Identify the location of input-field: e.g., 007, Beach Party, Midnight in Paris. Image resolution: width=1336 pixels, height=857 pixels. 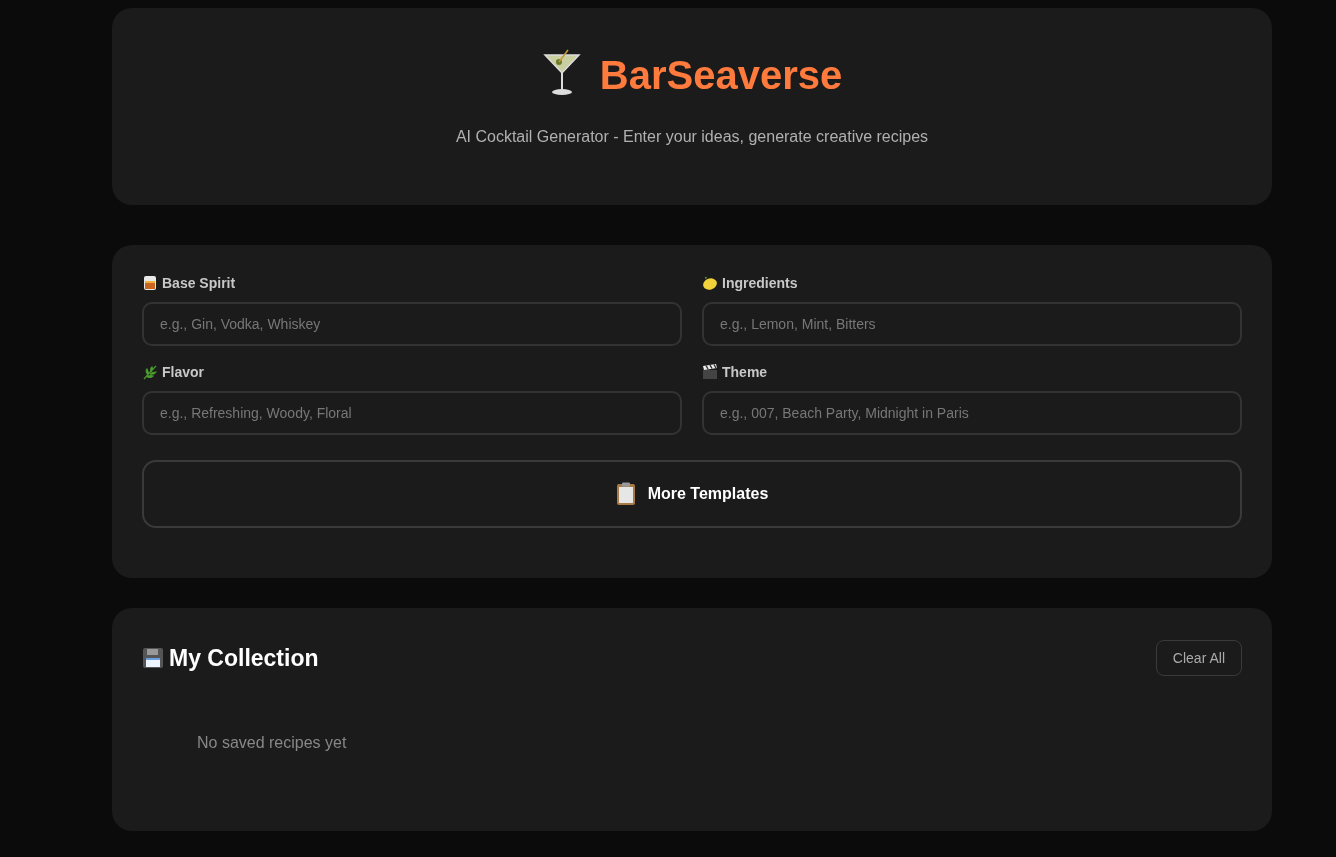
(972, 413).